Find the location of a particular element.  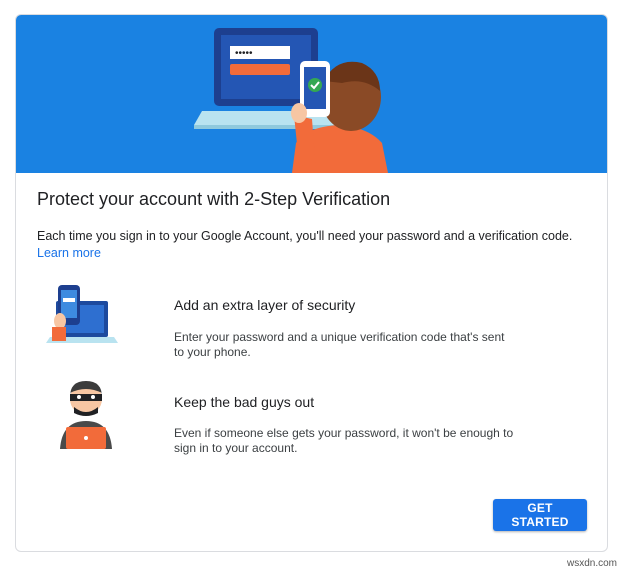

feature-badguys-title: Keep the bad guys out is located at coordinates (244, 402).